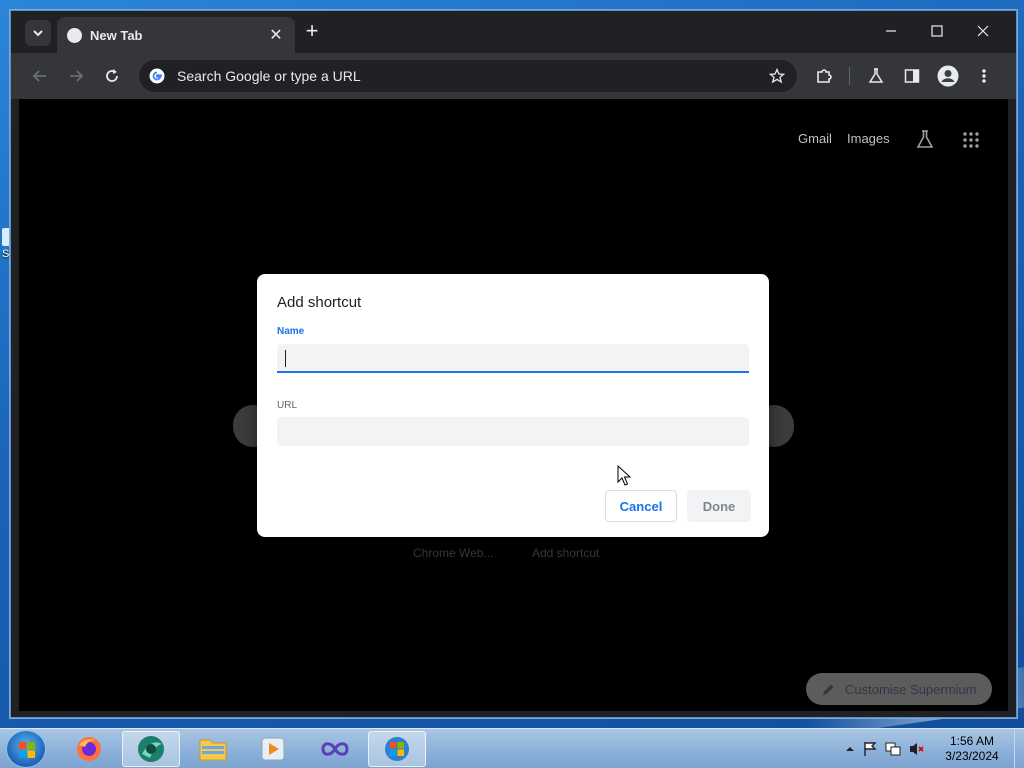 This screenshot has height=768, width=1024. I want to click on close-window-button, so click(983, 31).